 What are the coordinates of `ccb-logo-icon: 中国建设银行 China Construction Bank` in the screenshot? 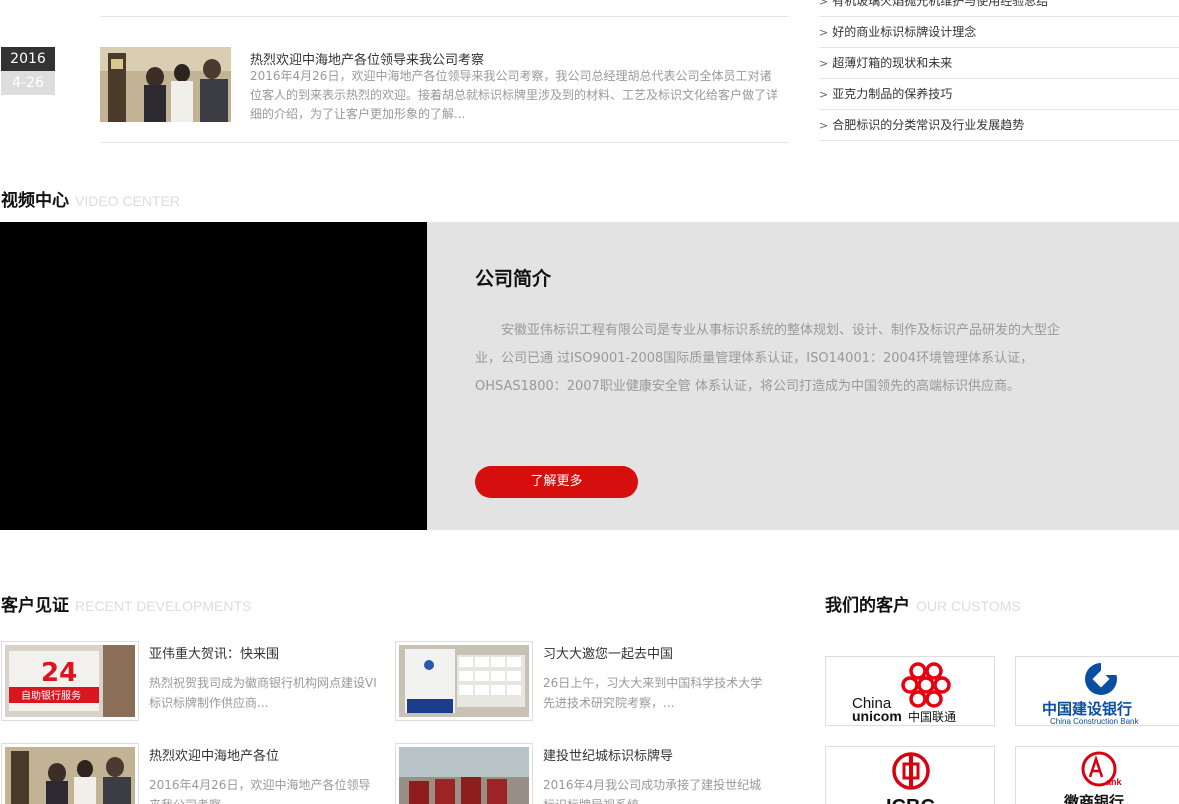 It's located at (1090, 694).